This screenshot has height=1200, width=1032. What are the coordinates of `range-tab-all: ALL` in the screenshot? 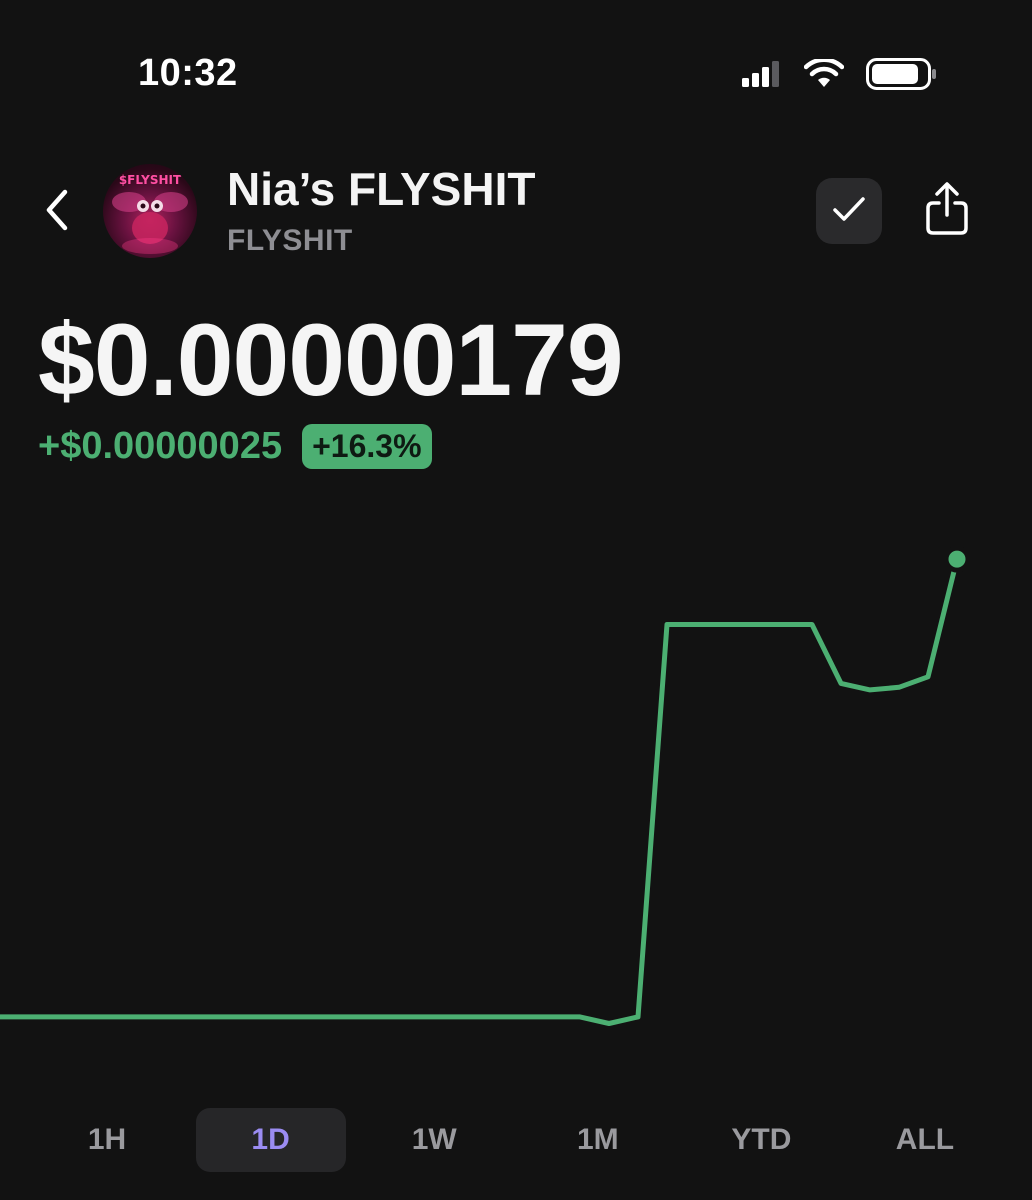 It's located at (925, 1140).